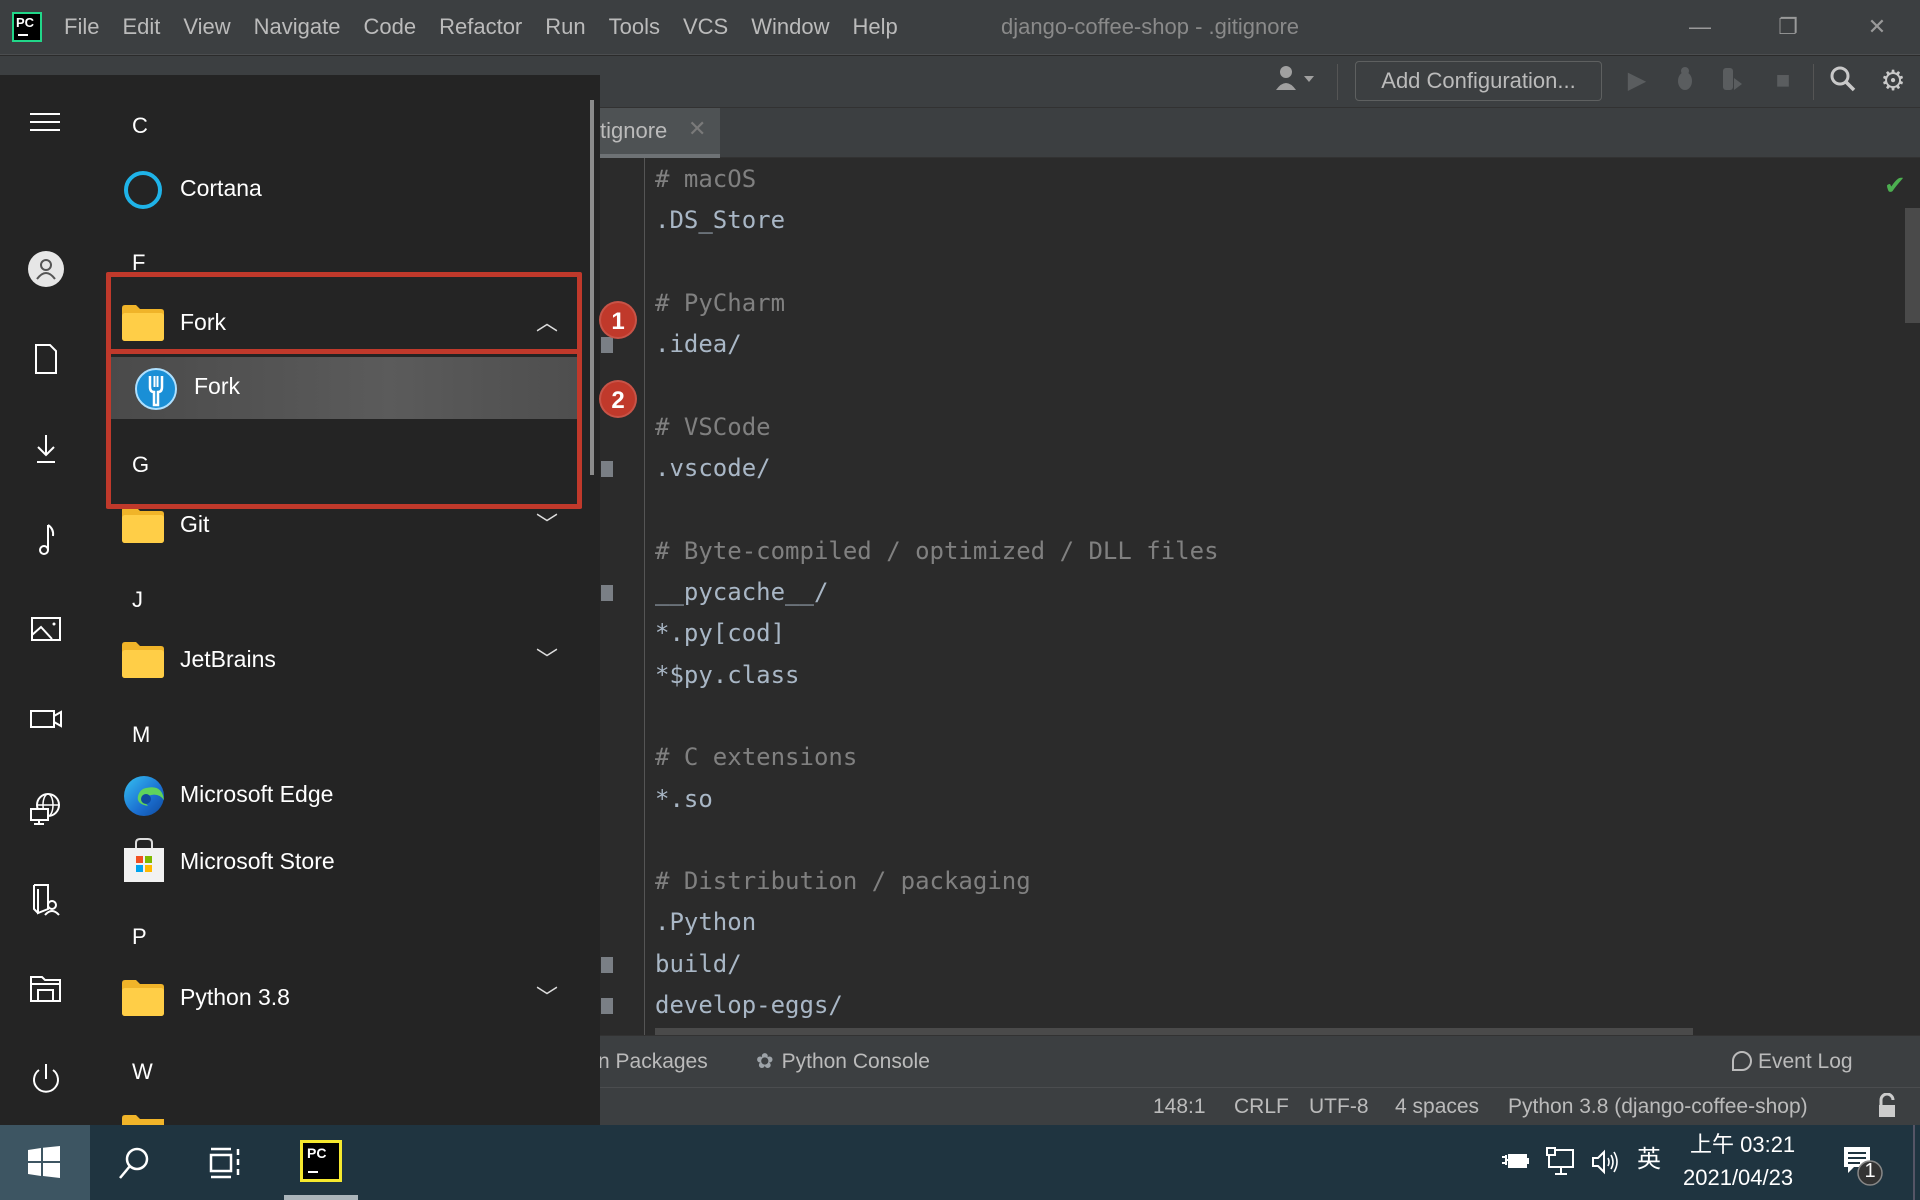 The height and width of the screenshot is (1200, 1920). Describe the element at coordinates (720, 303) in the screenshot. I see `code-comment-line: # PyCharm` at that location.